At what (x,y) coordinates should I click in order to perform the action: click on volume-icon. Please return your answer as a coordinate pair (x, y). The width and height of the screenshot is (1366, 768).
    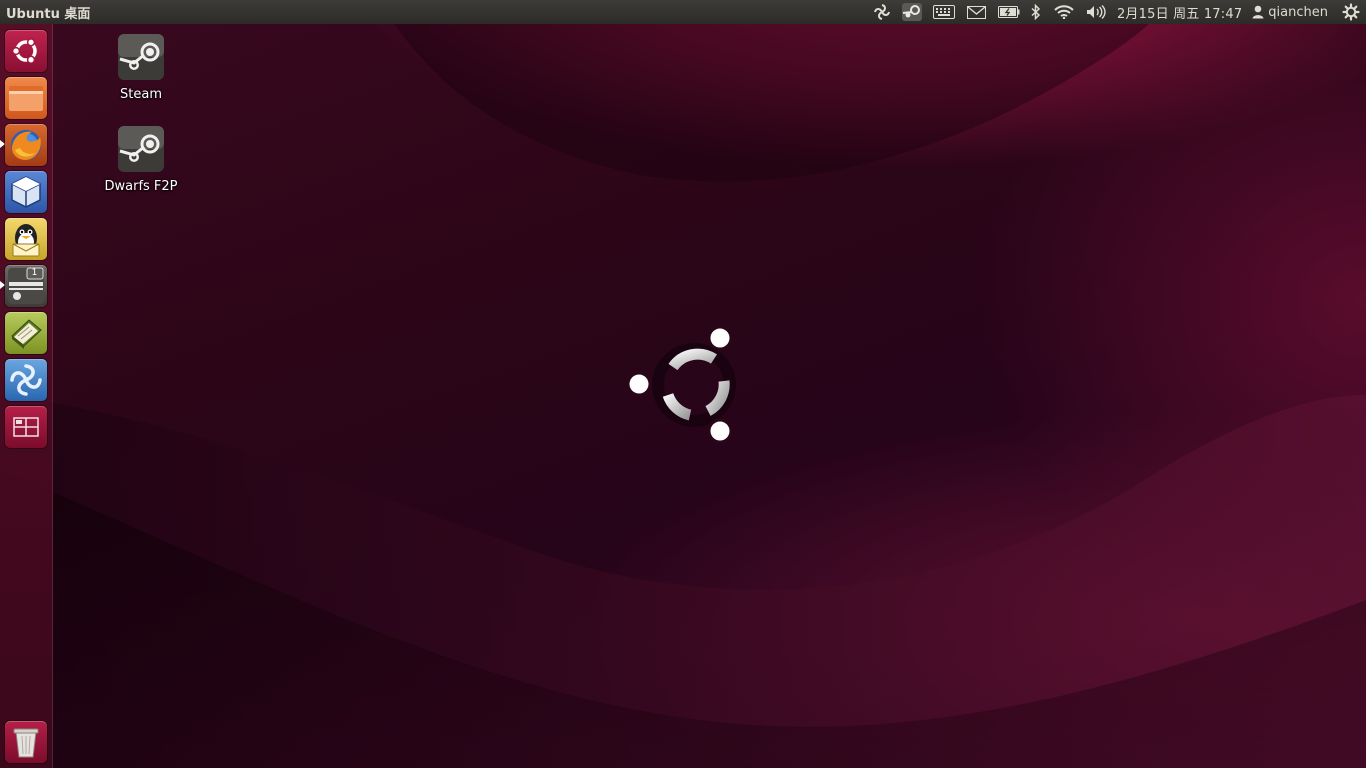
    Looking at the image, I should click on (1096, 12).